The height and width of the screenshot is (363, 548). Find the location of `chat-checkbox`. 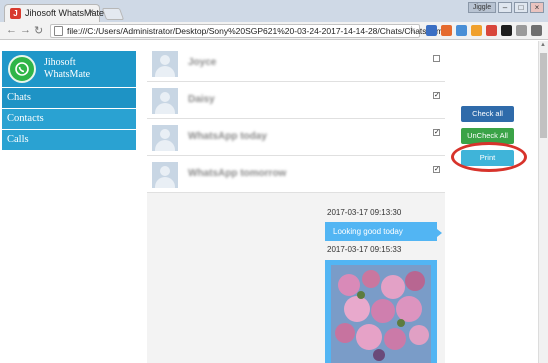

chat-checkbox is located at coordinates (436, 58).